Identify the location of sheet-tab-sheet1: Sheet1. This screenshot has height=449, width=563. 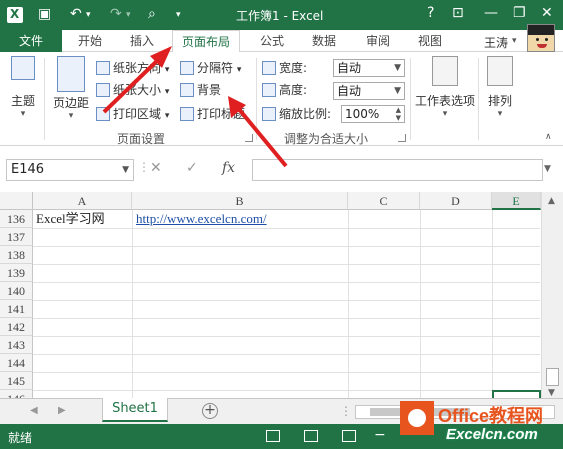
(135, 410).